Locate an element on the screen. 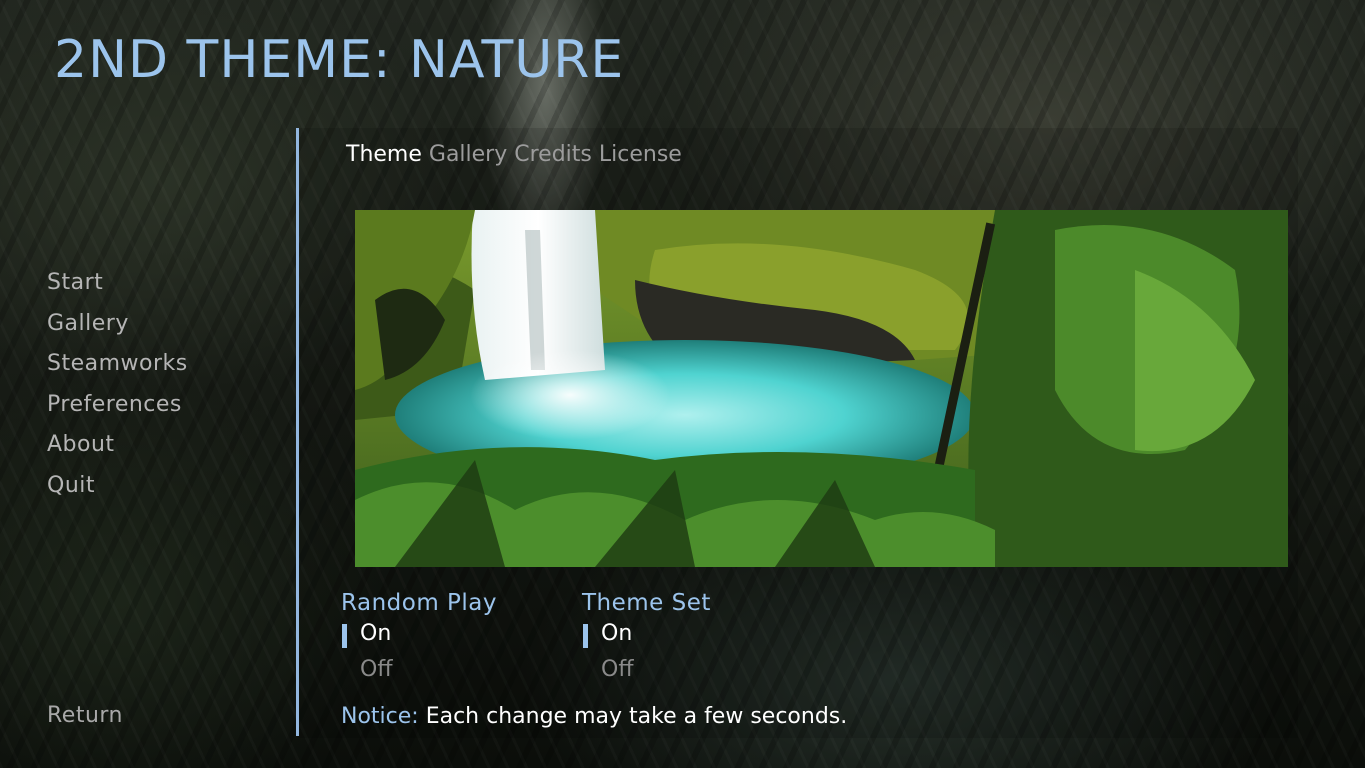 Image resolution: width=1365 pixels, height=768 pixels. notice-label: Notice: is located at coordinates (380, 716).